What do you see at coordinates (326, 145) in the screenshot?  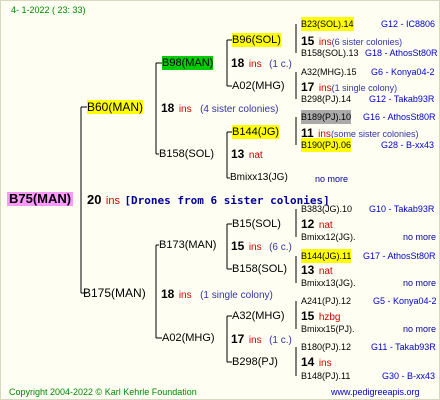 I see `gen4-queen-b190: B190(PJ).06` at bounding box center [326, 145].